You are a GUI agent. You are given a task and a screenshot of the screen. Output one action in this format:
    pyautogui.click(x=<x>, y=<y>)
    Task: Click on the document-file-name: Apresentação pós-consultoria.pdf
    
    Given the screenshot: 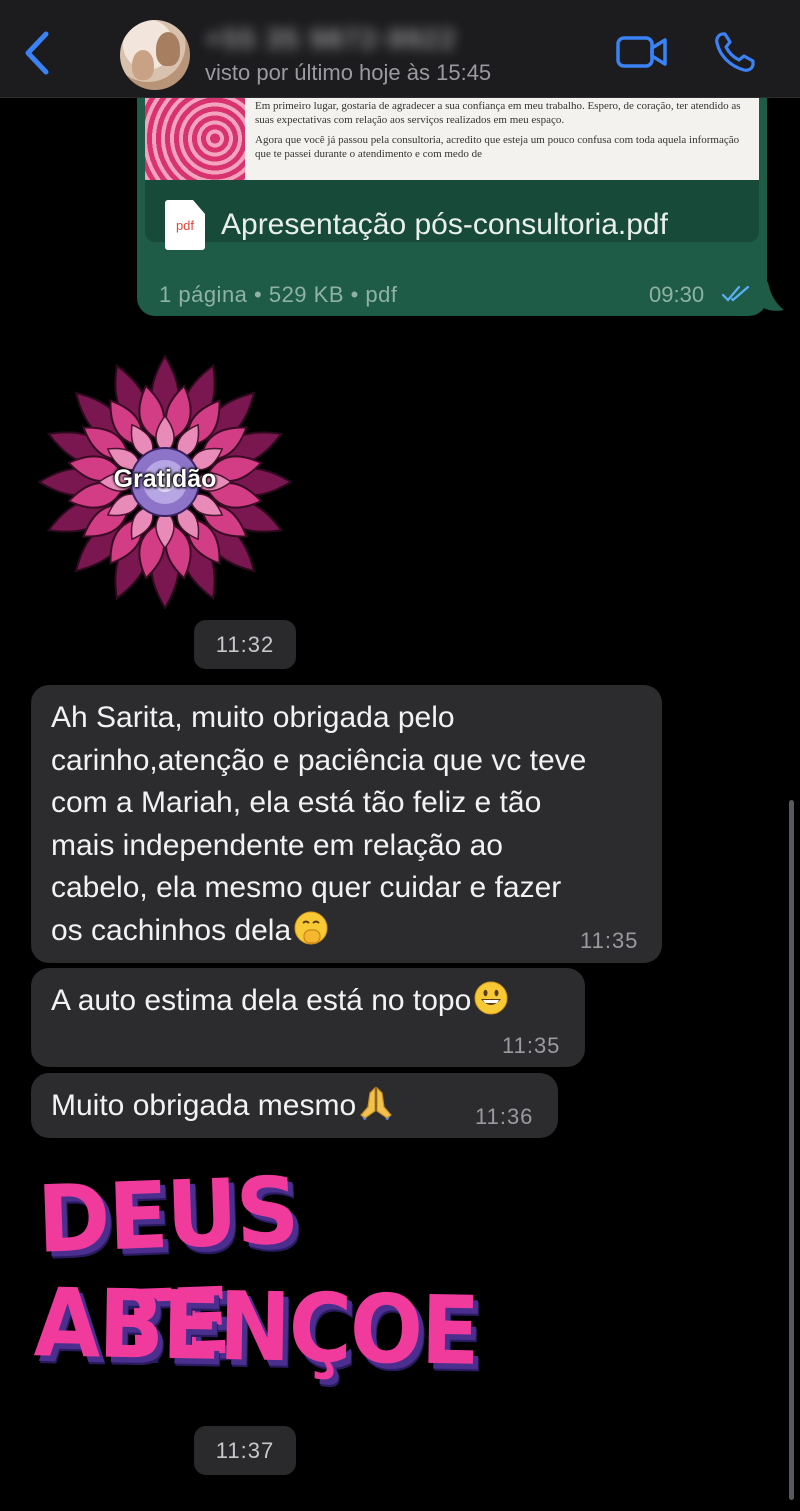 What is the action you would take?
    pyautogui.click(x=444, y=224)
    